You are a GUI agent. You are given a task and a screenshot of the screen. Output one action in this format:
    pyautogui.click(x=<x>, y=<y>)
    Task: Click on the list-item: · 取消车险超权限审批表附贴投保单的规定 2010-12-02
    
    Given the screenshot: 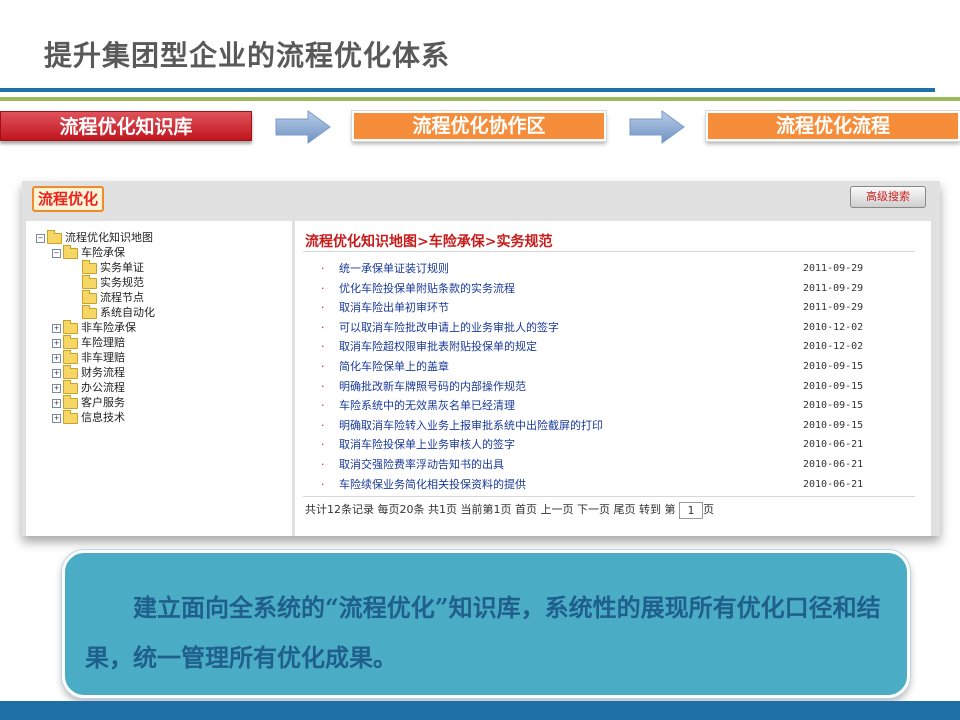 What is the action you would take?
    pyautogui.click(x=613, y=346)
    